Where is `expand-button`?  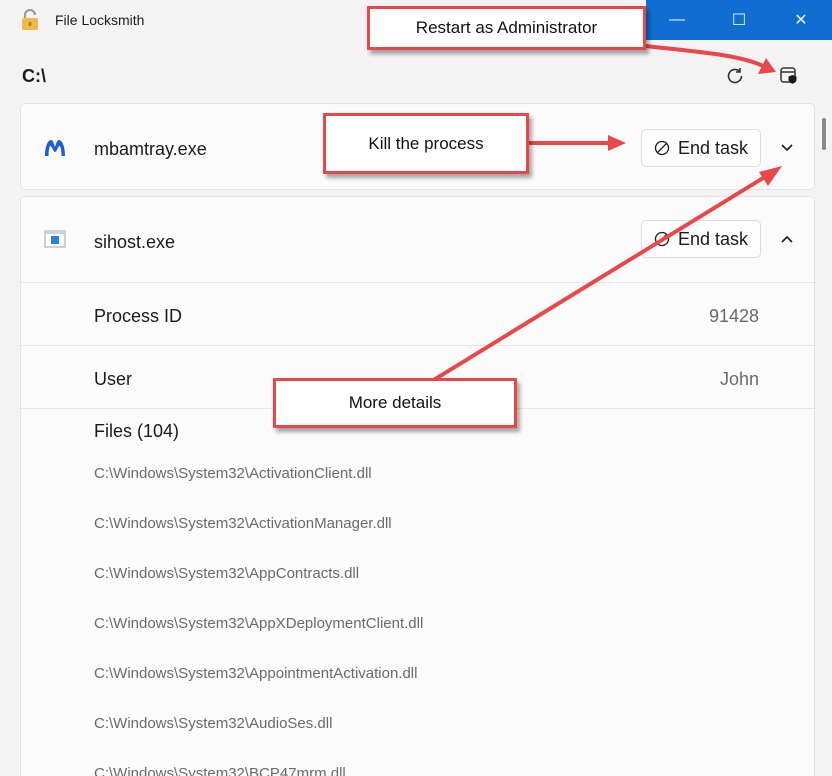
expand-button is located at coordinates (787, 147).